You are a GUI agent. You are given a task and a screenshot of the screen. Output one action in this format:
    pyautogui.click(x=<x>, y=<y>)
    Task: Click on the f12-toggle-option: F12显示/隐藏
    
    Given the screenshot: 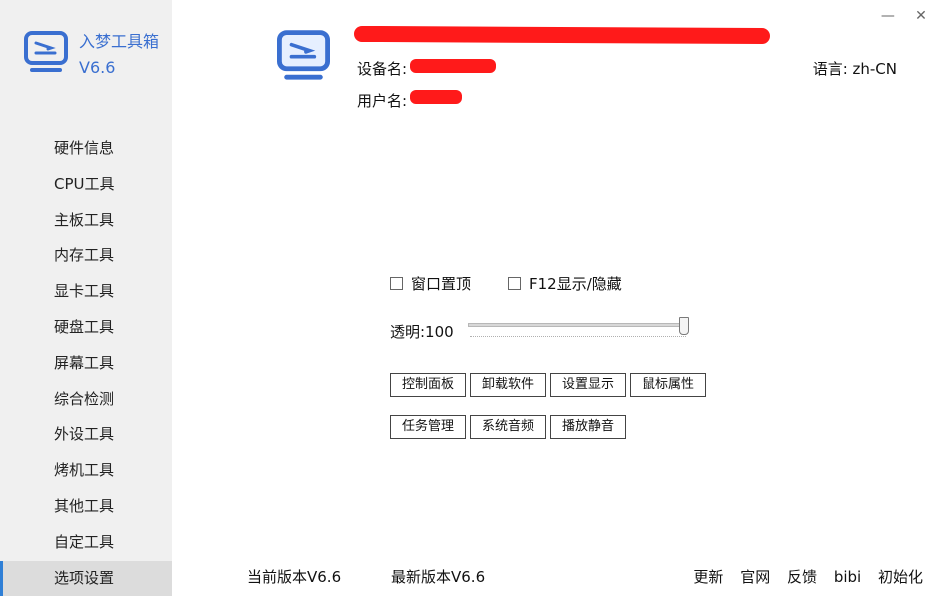 What is the action you would take?
    pyautogui.click(x=565, y=283)
    